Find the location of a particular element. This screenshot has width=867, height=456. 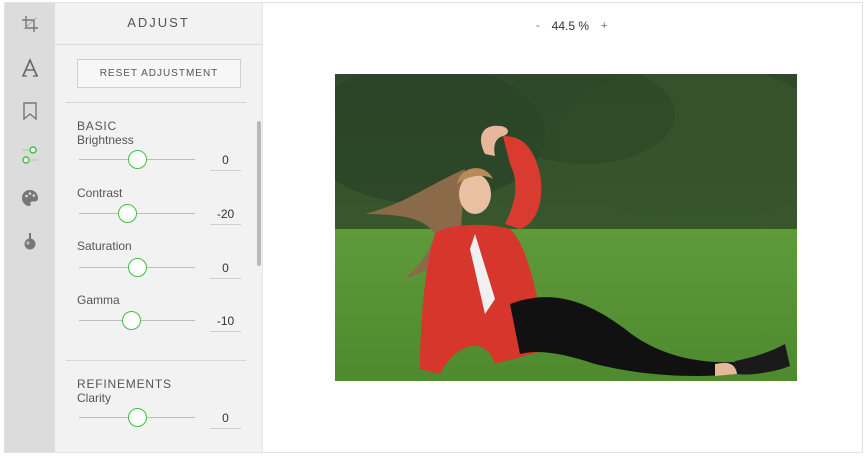

contrast-label: Contrast is located at coordinates (100, 193).